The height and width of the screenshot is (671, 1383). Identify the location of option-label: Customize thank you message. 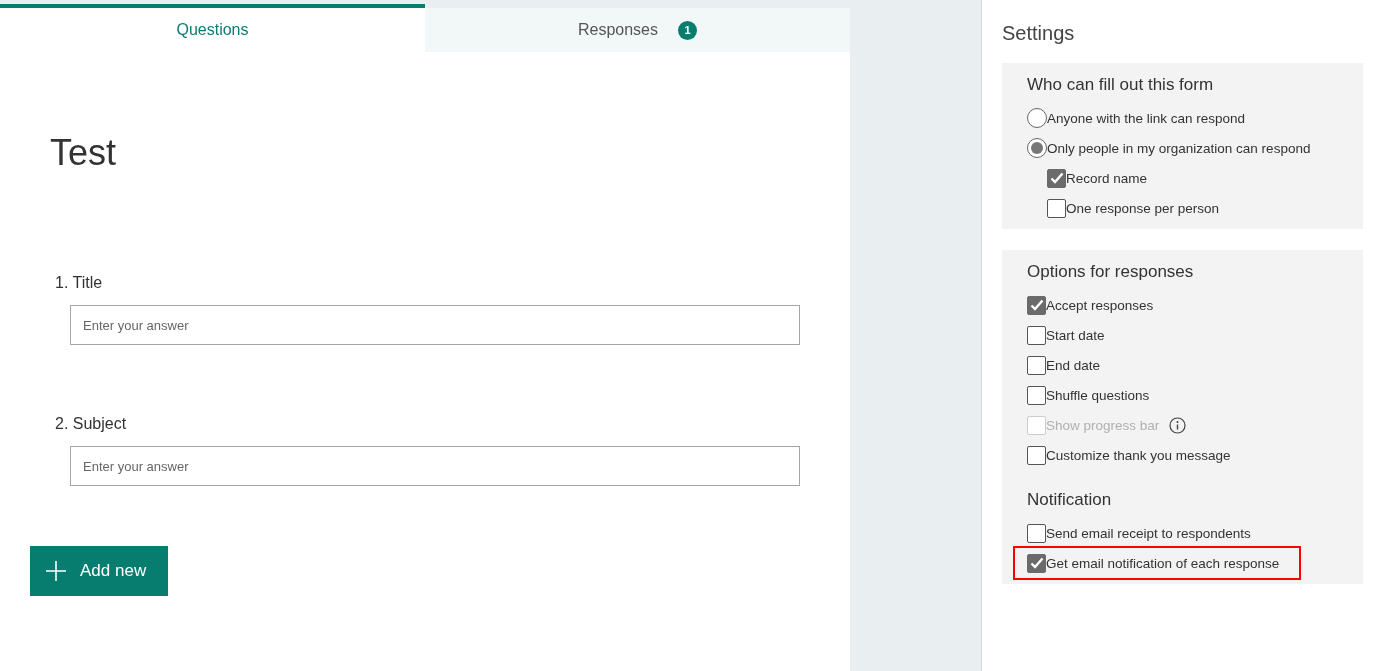
(1138, 455).